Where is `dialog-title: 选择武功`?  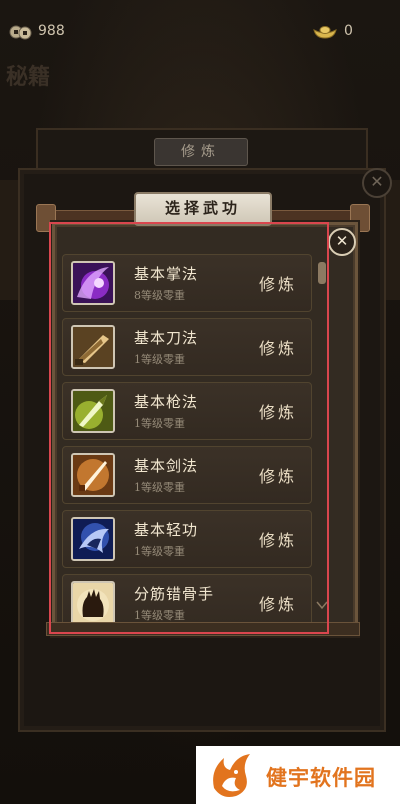 dialog-title: 选择武功 is located at coordinates (203, 209).